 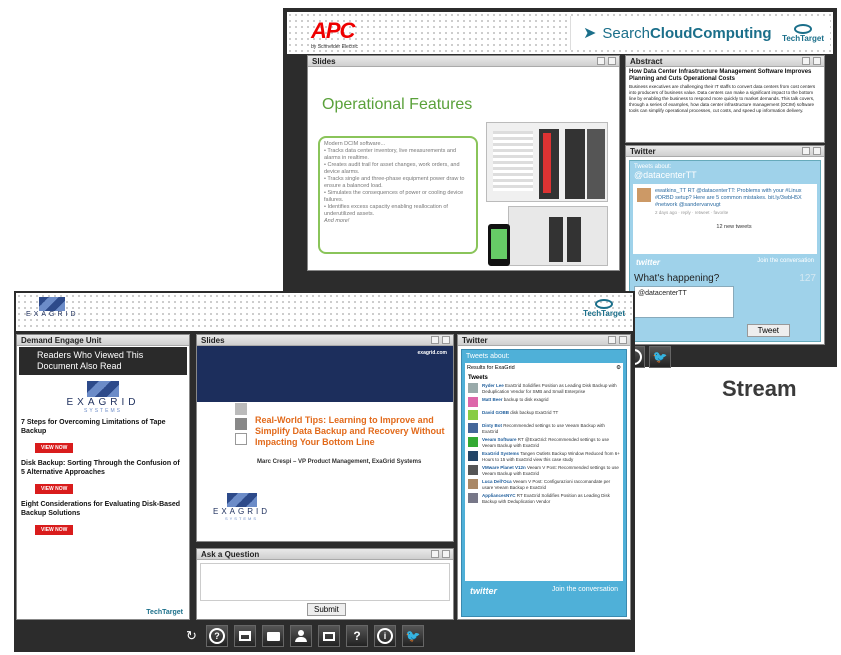 I want to click on compose-textarea: @datacenterTT, so click(x=684, y=302).